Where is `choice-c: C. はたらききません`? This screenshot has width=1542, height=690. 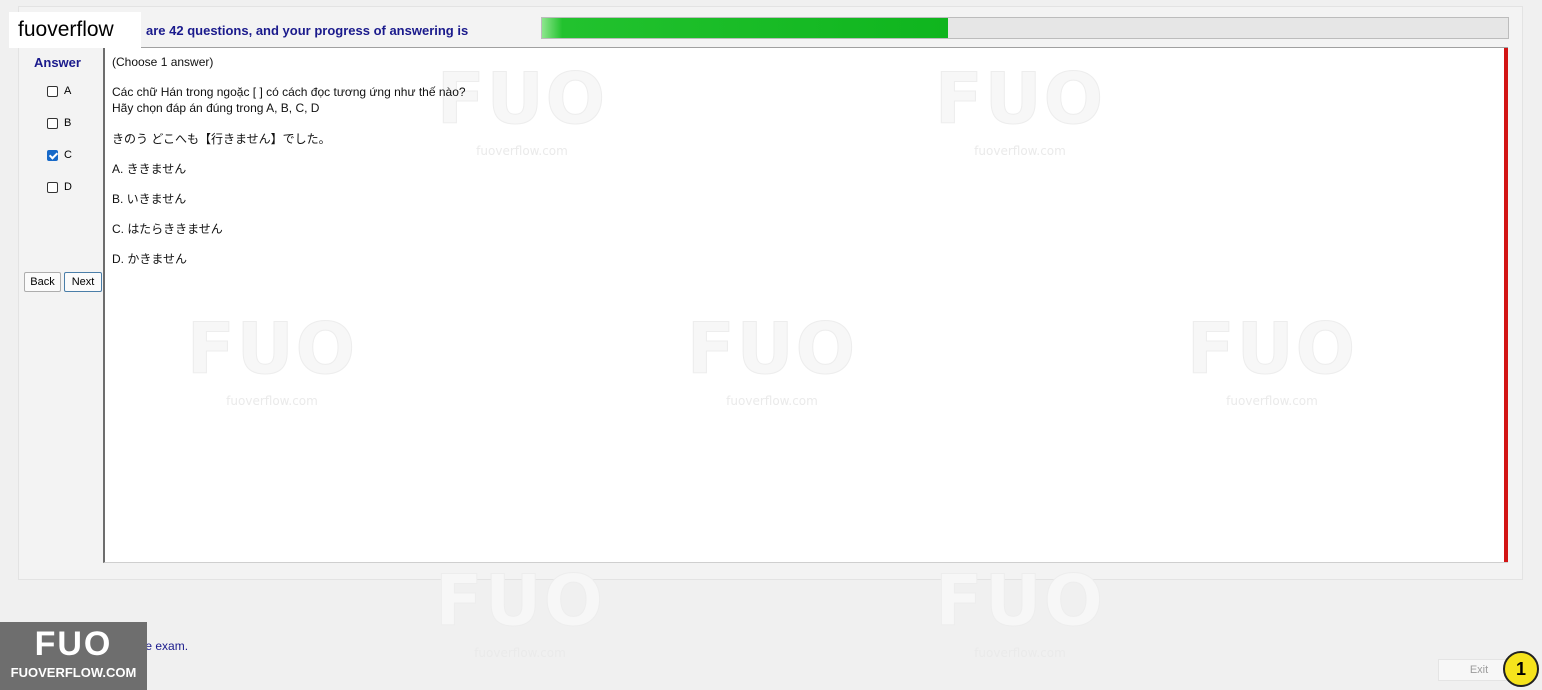
choice-c: C. はたらききません is located at coordinates (167, 229).